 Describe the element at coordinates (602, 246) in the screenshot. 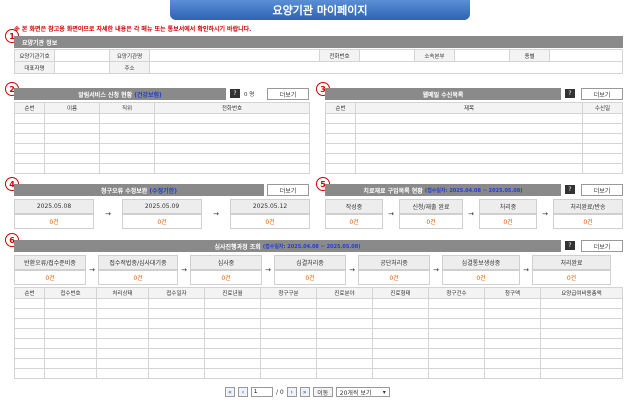

I see `review-more-button: 더보기` at that location.